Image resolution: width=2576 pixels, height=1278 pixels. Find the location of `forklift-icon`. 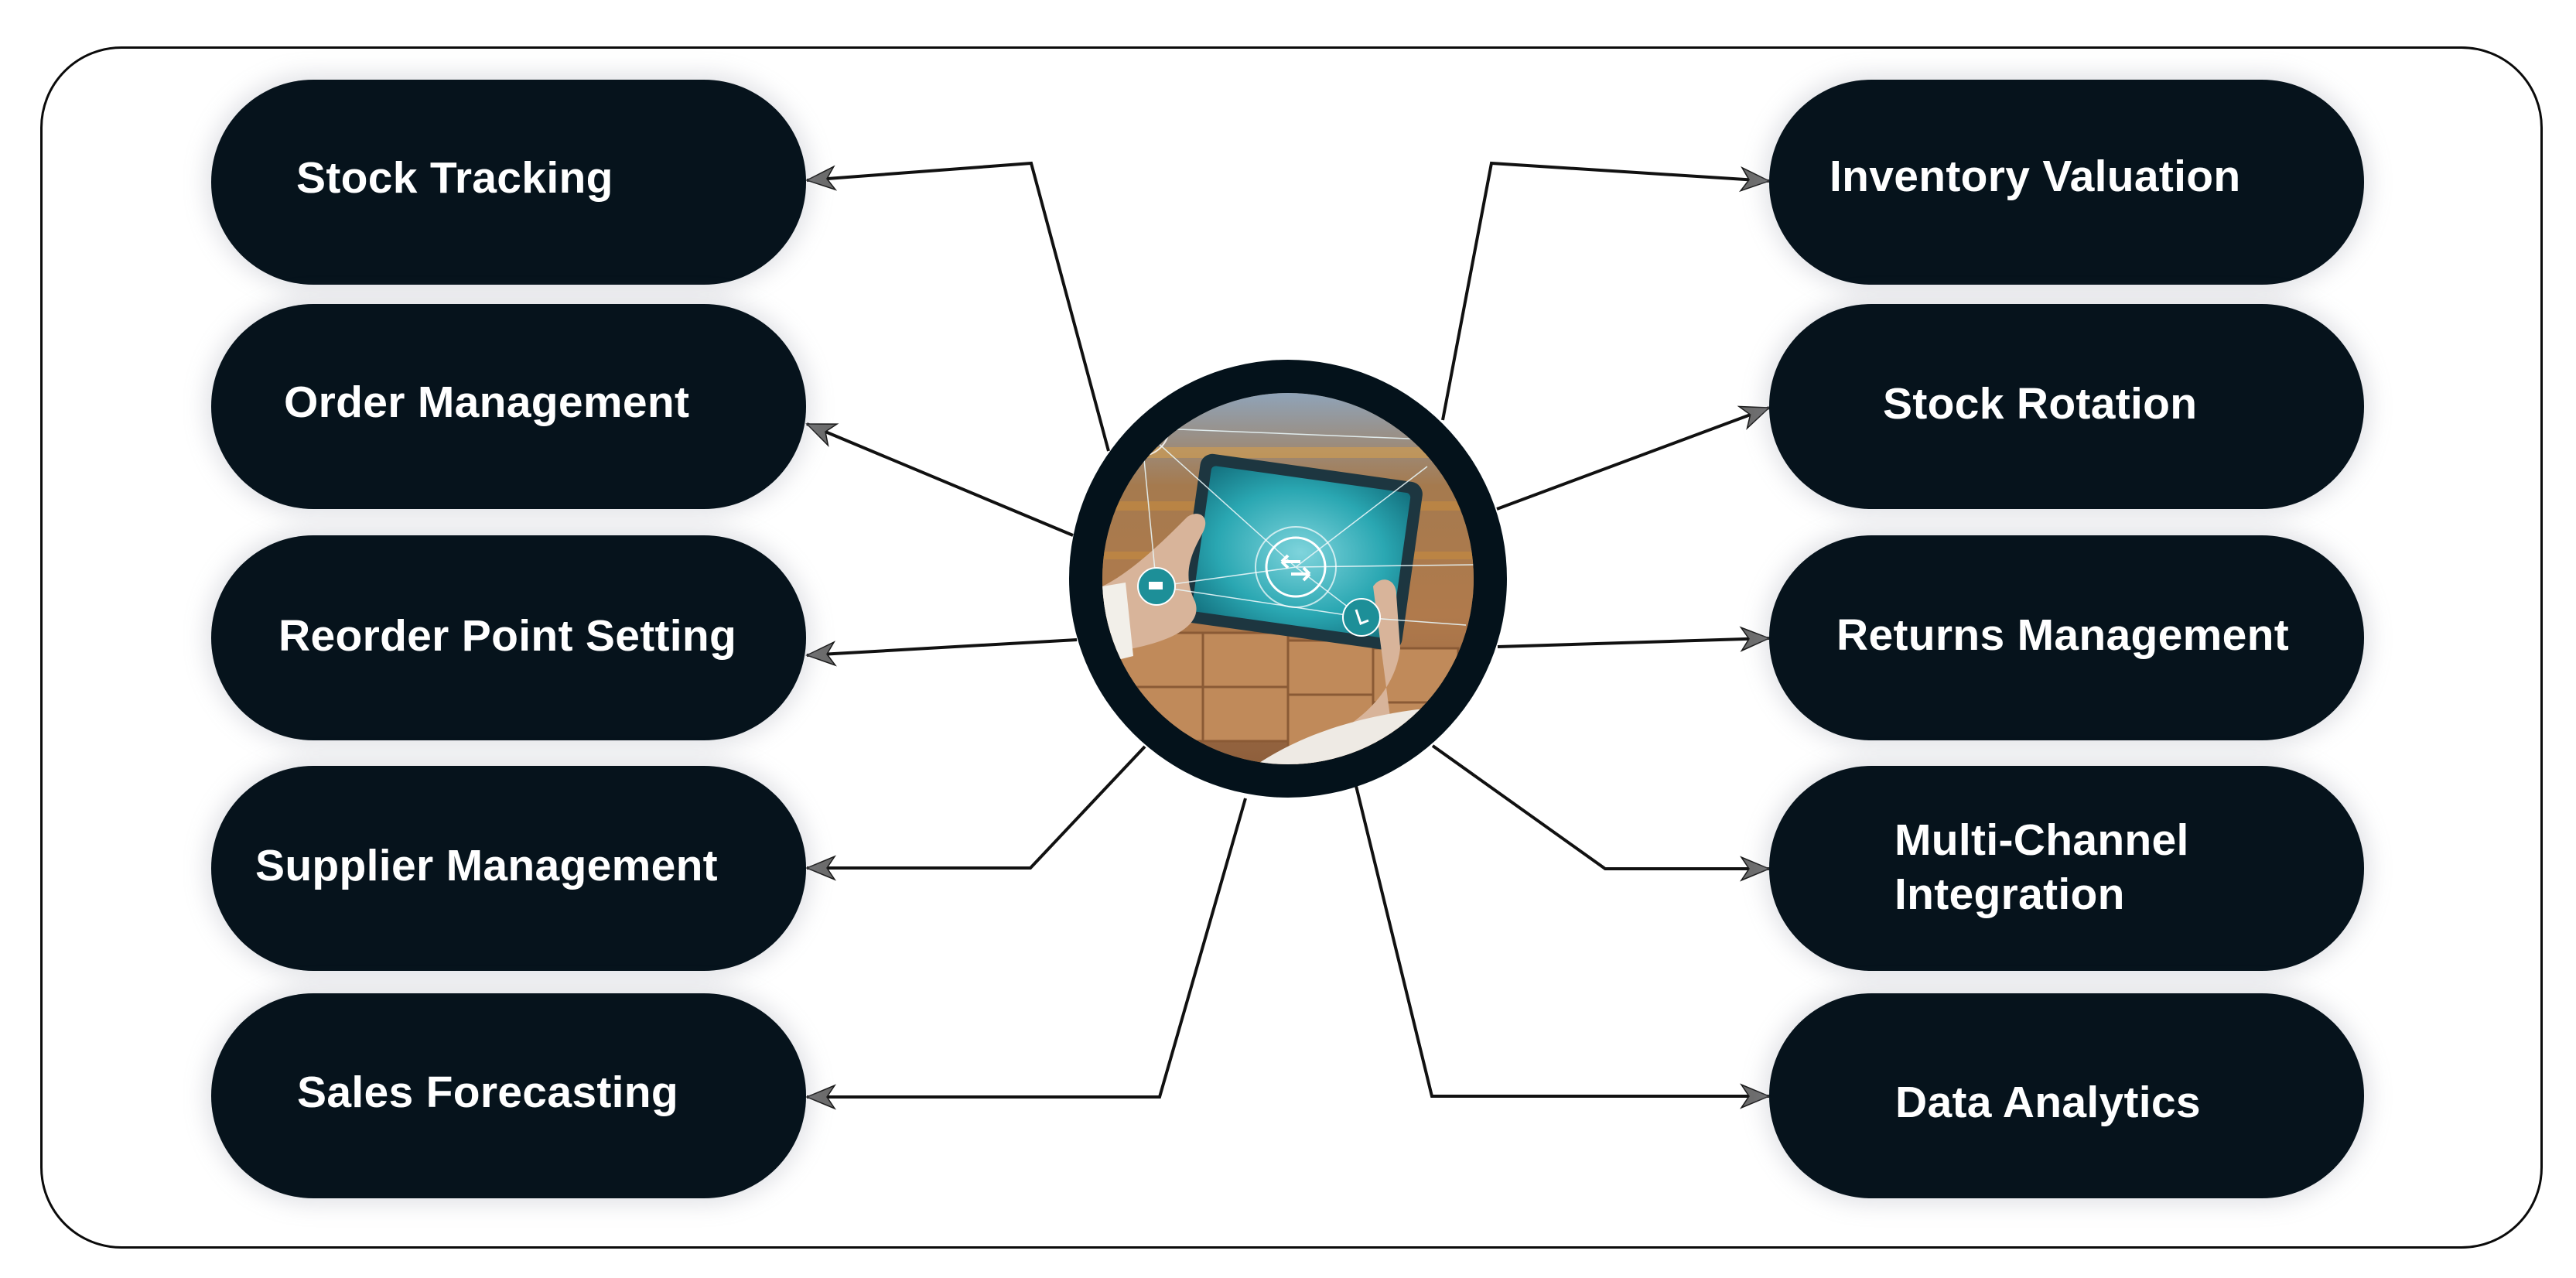

forklift-icon is located at coordinates (1156, 586).